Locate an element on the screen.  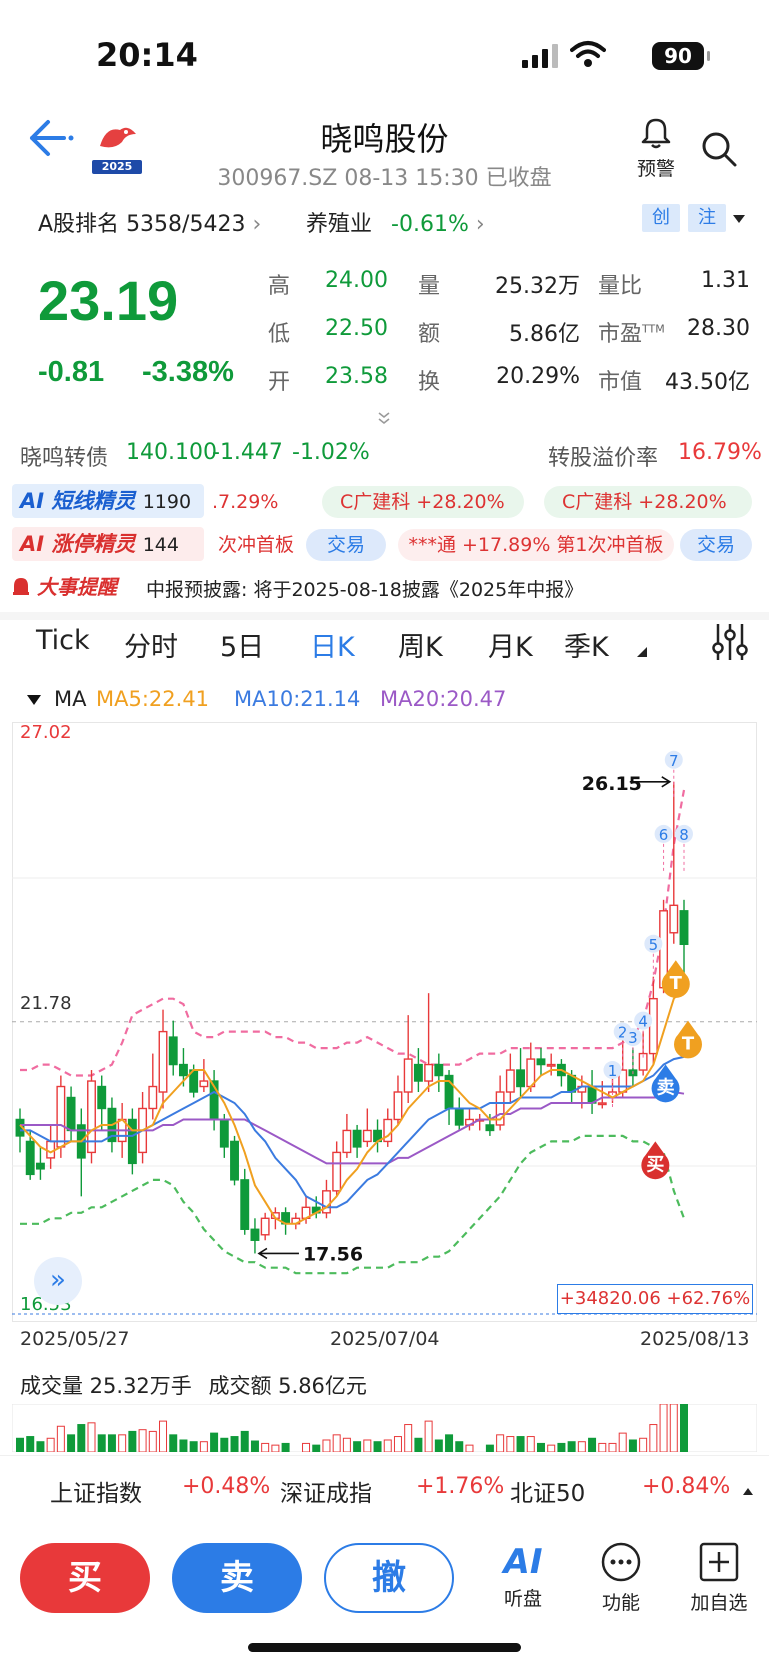
t-marker-label: T is located at coordinates (688, 1044).